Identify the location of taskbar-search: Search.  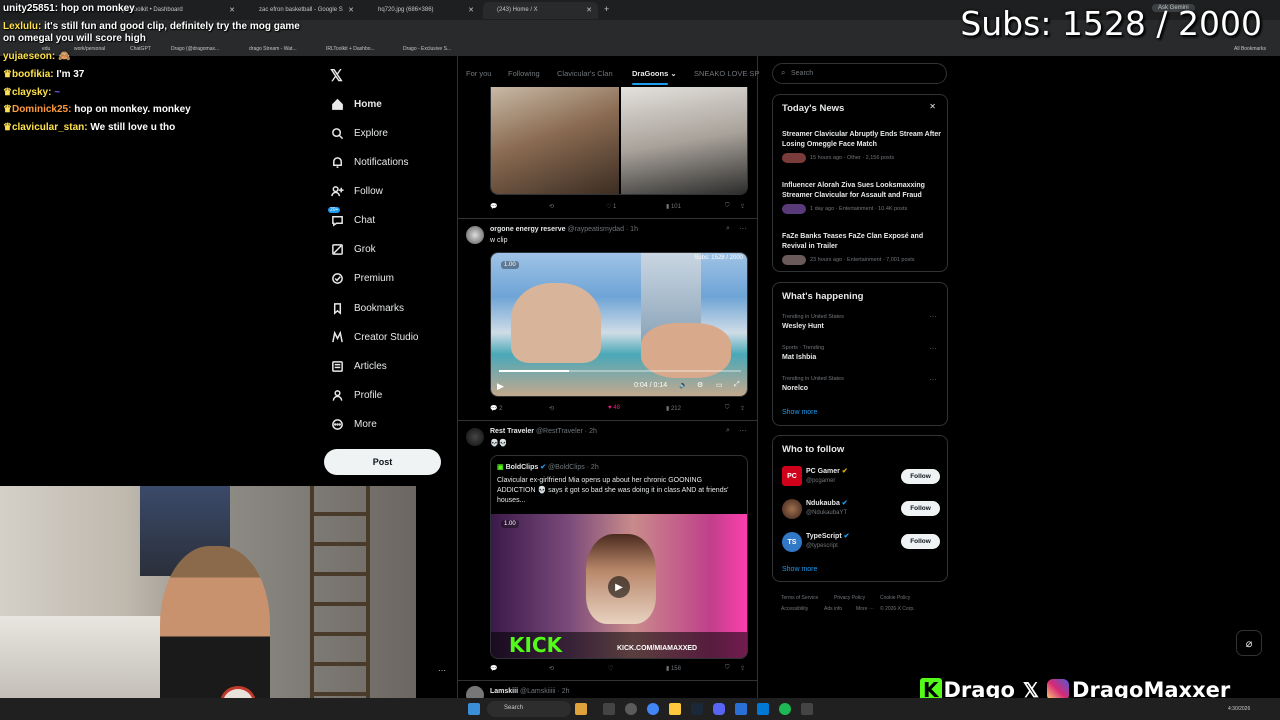
(529, 709).